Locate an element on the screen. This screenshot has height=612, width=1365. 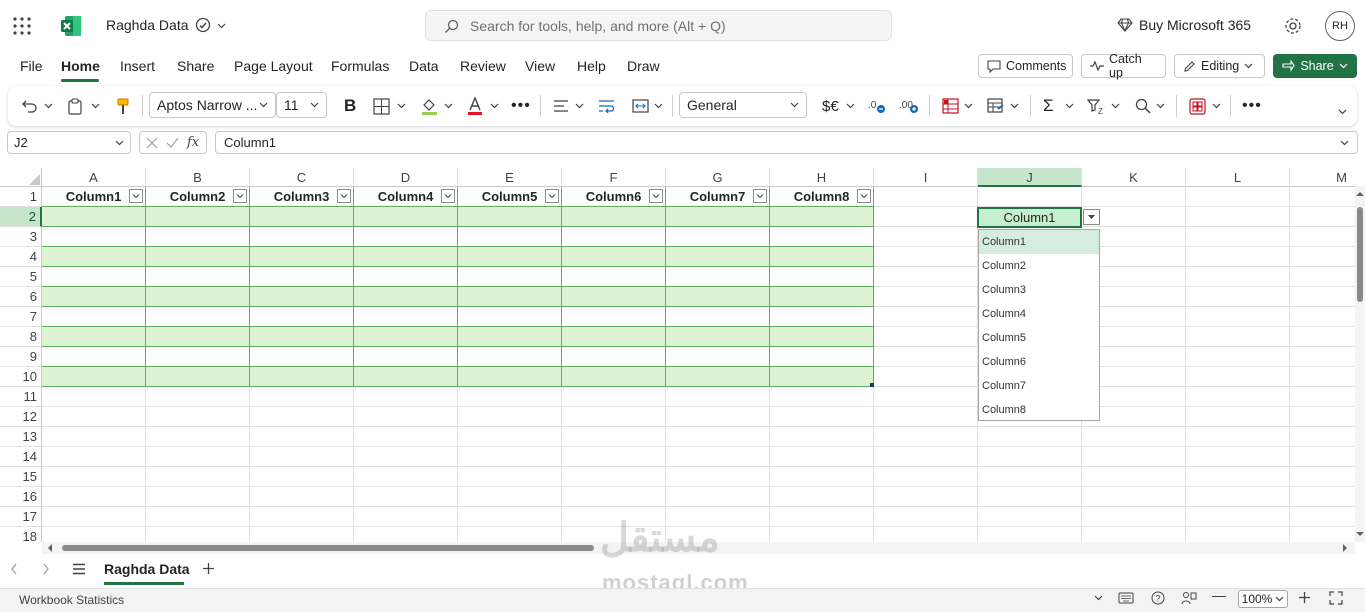
sort-filter-icon: Z is located at coordinates (1096, 106).